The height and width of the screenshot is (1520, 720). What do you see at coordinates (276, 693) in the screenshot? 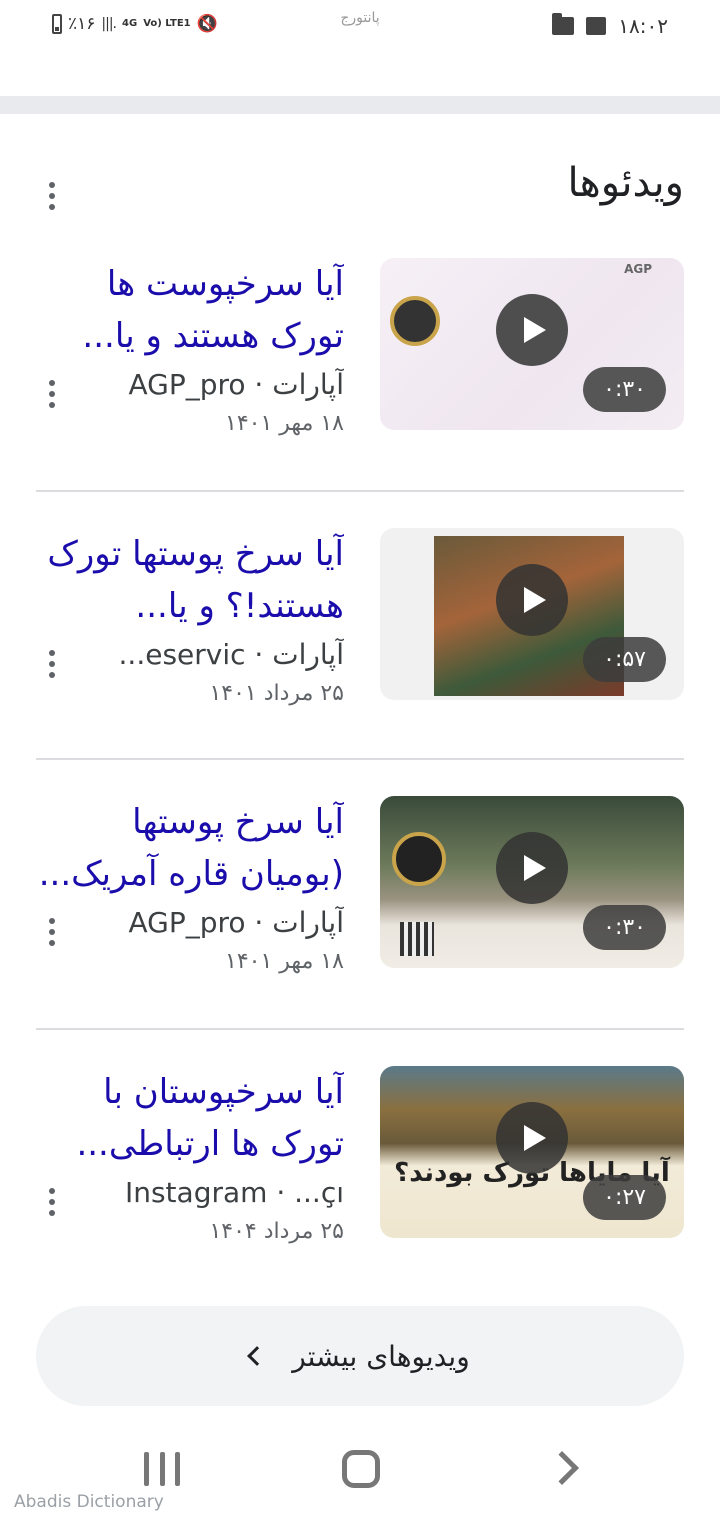
I see `video-date: ۲۵ مرداد ۱۴۰۱` at bounding box center [276, 693].